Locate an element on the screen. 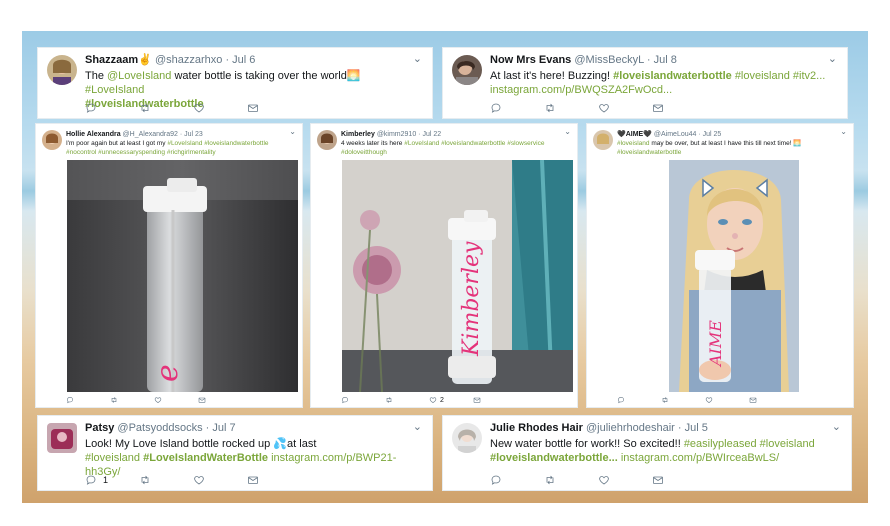  tweet-photo: Kimberley is located at coordinates (457, 276).